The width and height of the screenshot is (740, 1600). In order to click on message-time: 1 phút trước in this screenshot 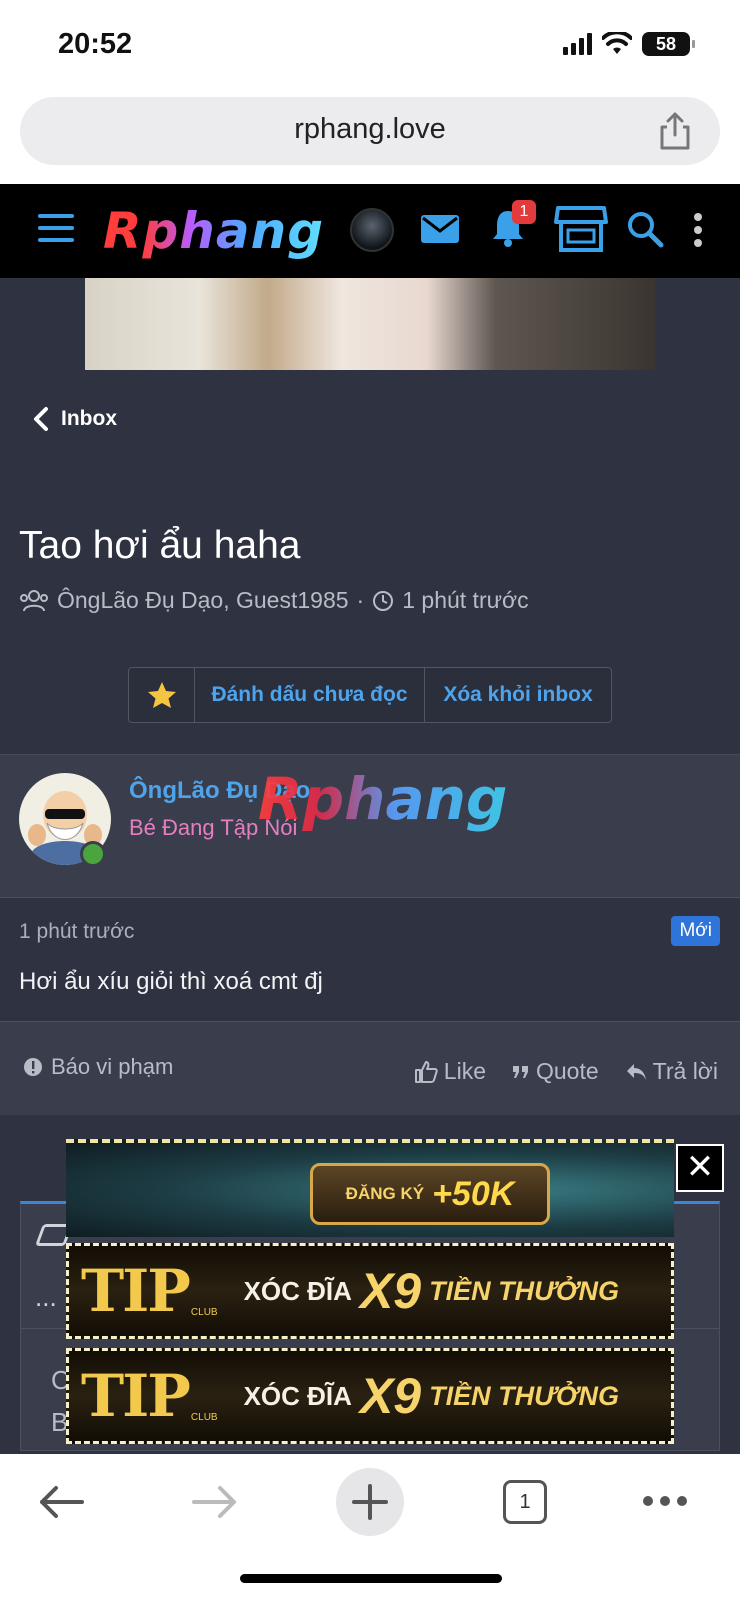, I will do `click(76, 932)`.